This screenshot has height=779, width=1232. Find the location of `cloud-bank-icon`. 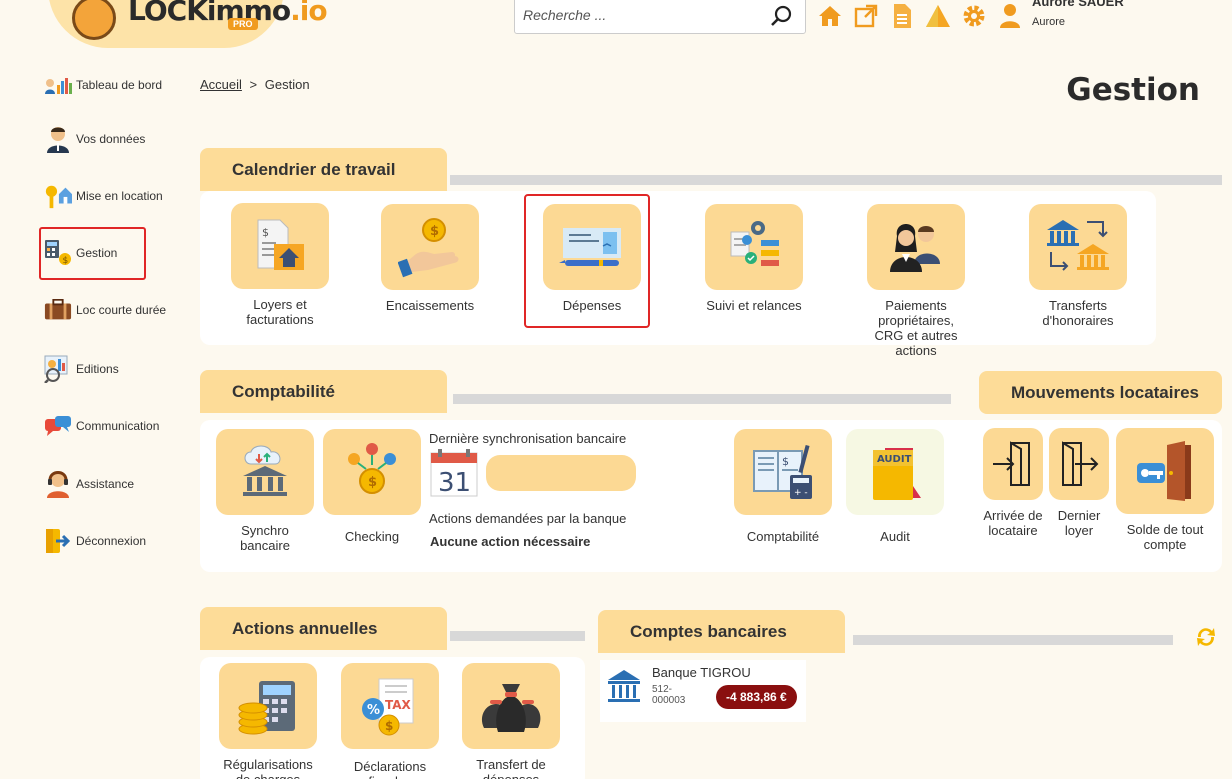

cloud-bank-icon is located at coordinates (265, 472).